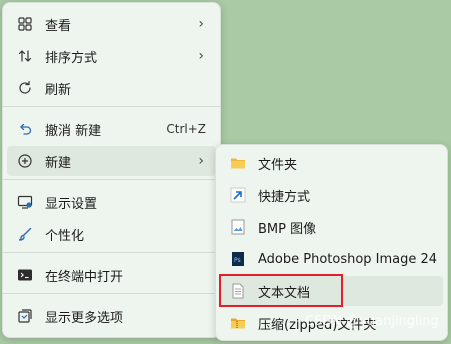  I want to click on folder-icon, so click(238, 163).